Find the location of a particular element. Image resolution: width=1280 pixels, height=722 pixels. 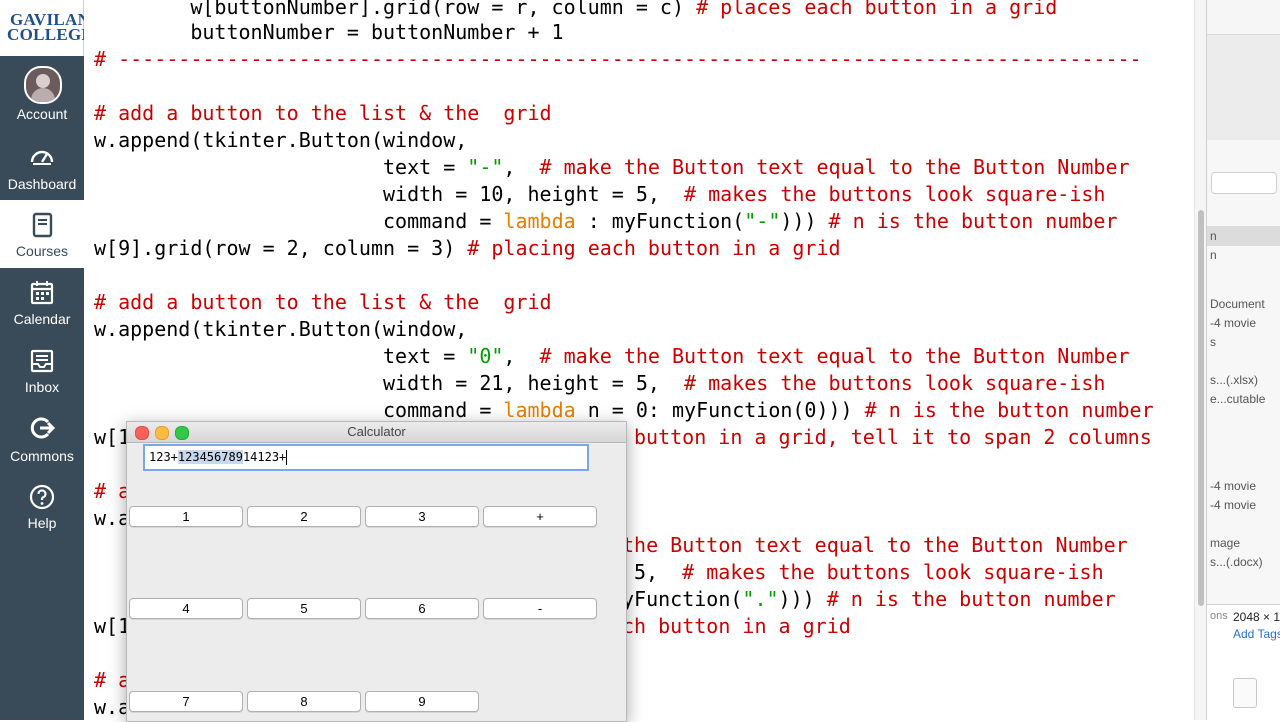

calc-button-5: 5 is located at coordinates (304, 608).